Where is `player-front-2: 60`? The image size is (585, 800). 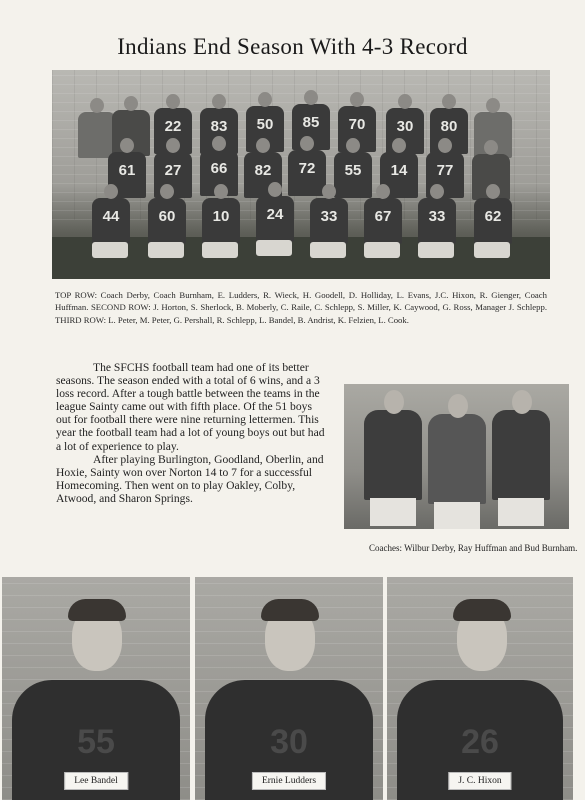
player-front-2: 60 is located at coordinates (167, 214).